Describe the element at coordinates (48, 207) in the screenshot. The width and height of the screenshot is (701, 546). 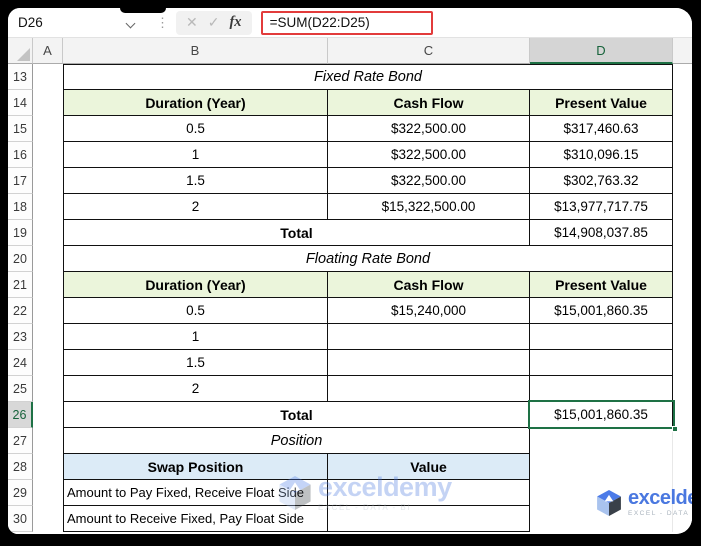
I see `cell-A18` at that location.